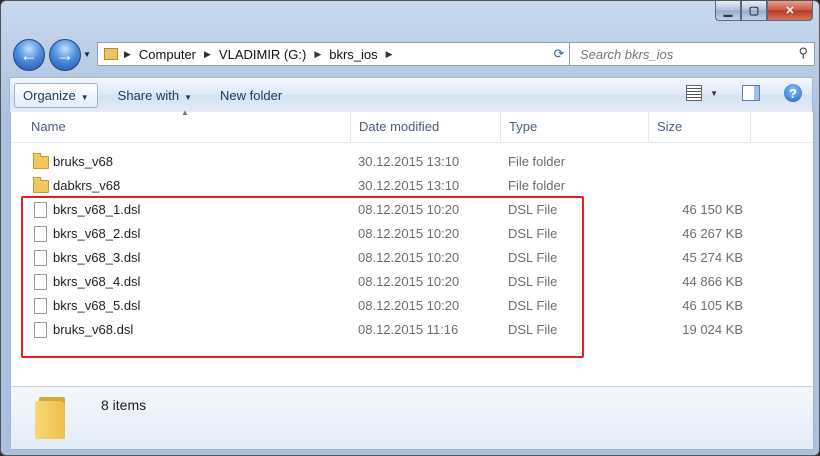 This screenshot has width=820, height=456. I want to click on new-folder-button: New folder, so click(251, 95).